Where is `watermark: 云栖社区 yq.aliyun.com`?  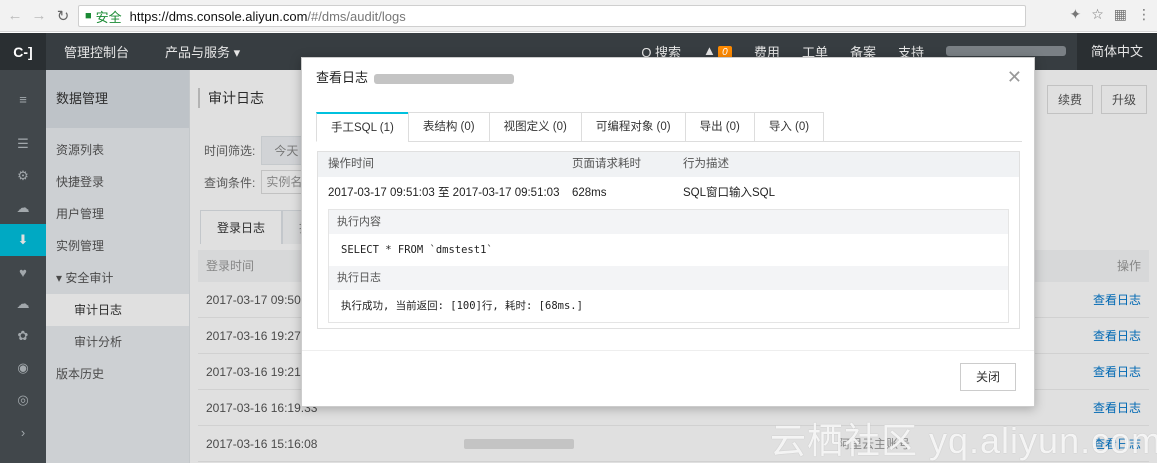 watermark: 云栖社区 yq.aliyun.com is located at coordinates (963, 440).